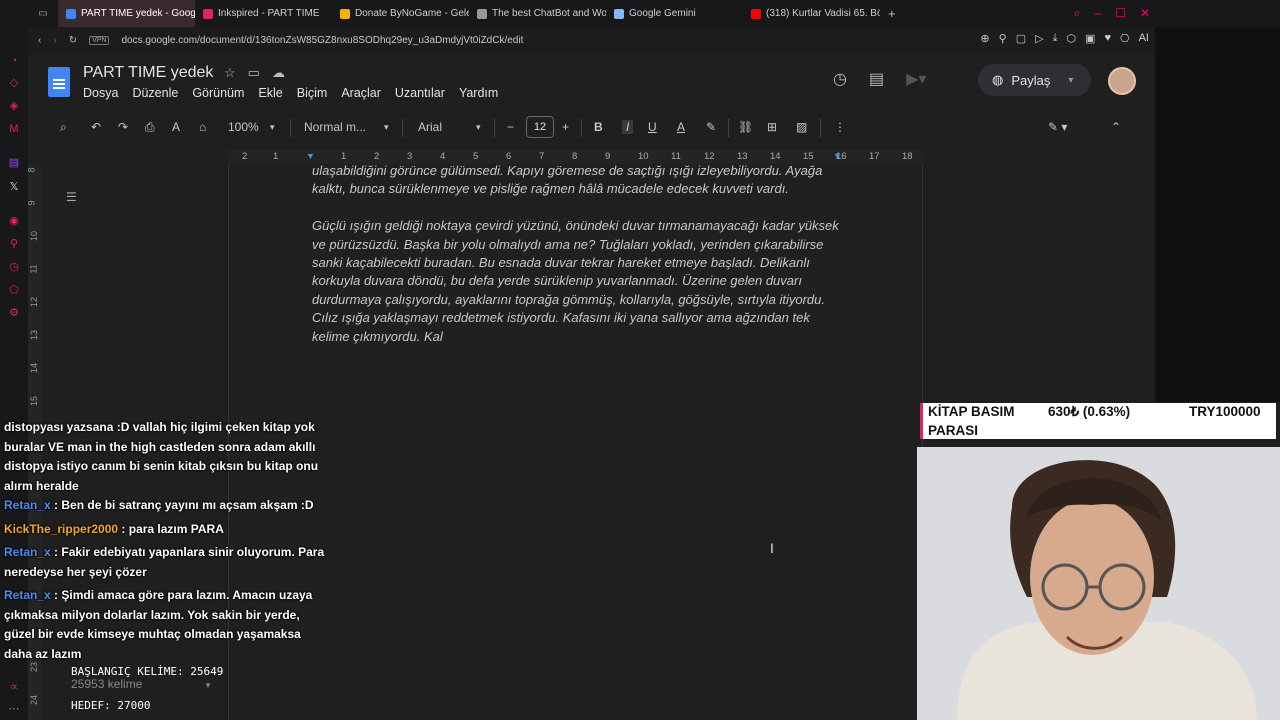 This screenshot has width=1280, height=720. Describe the element at coordinates (907, 156) in the screenshot. I see `ruler-tick-label: 18` at that location.